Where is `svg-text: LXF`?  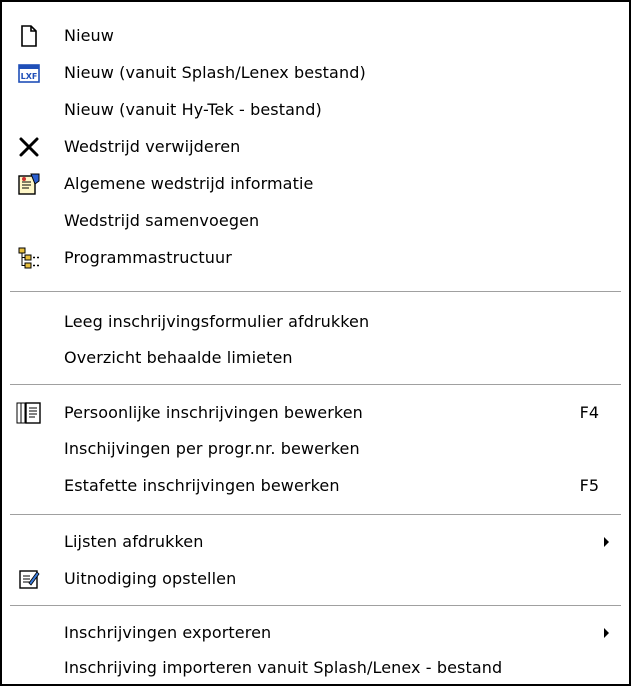
svg-text: LXF is located at coordinates (29, 76).